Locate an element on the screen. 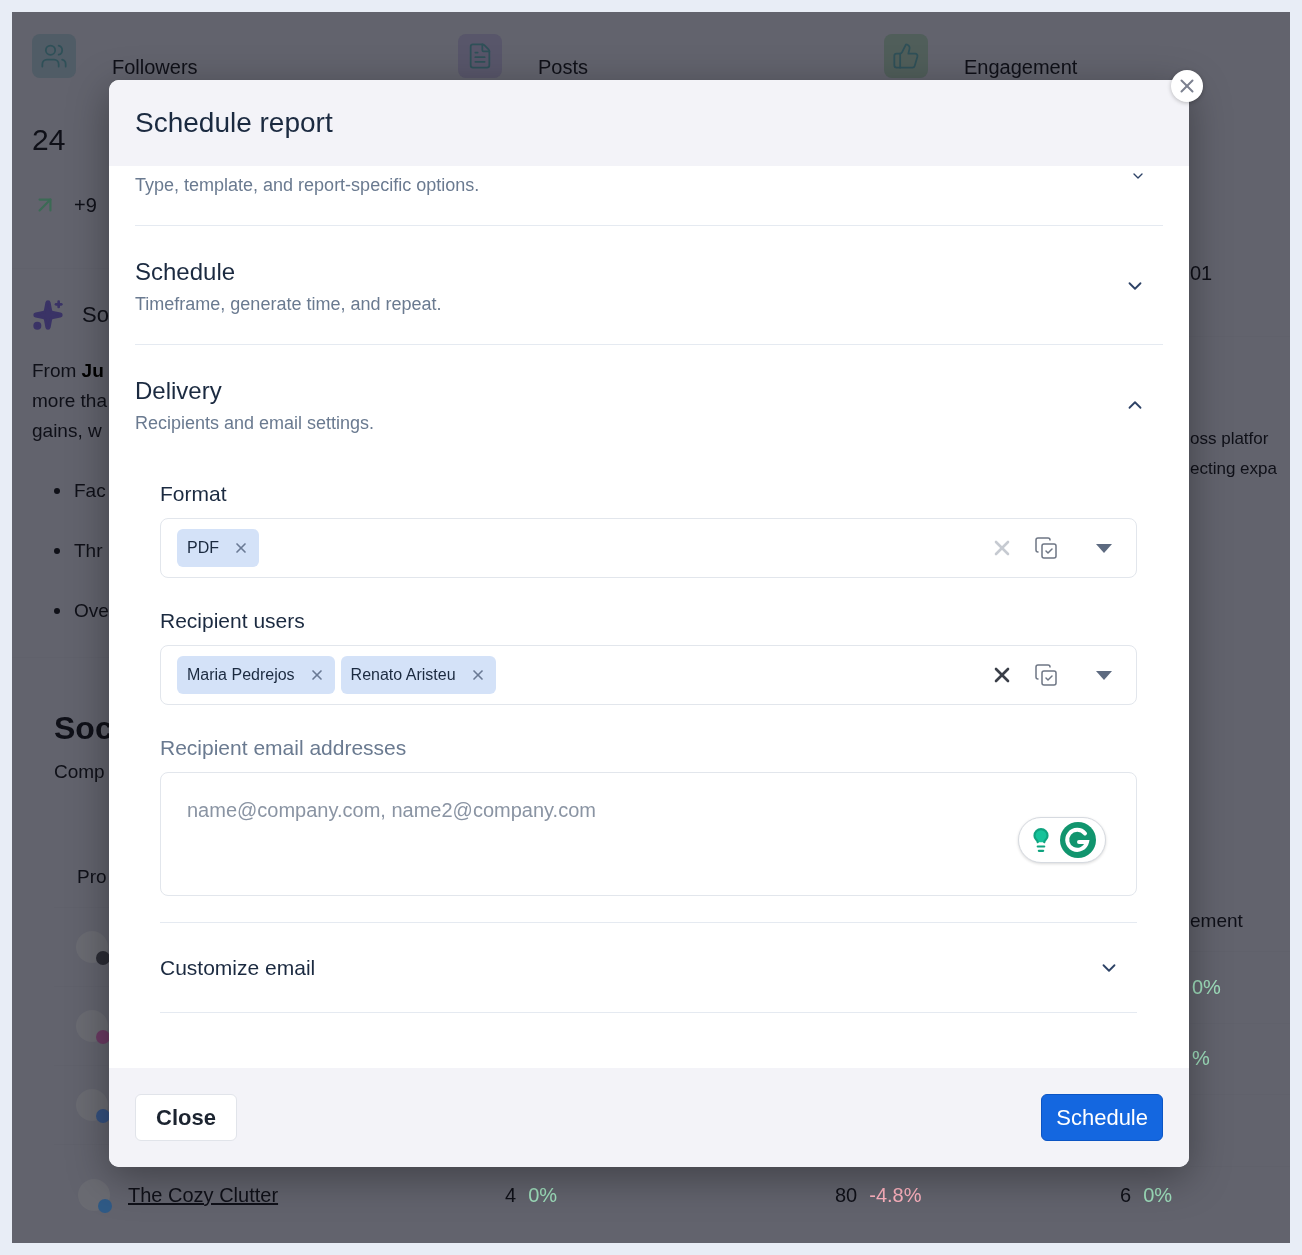 The width and height of the screenshot is (1302, 1255). stat-value: 24 is located at coordinates (49, 140).